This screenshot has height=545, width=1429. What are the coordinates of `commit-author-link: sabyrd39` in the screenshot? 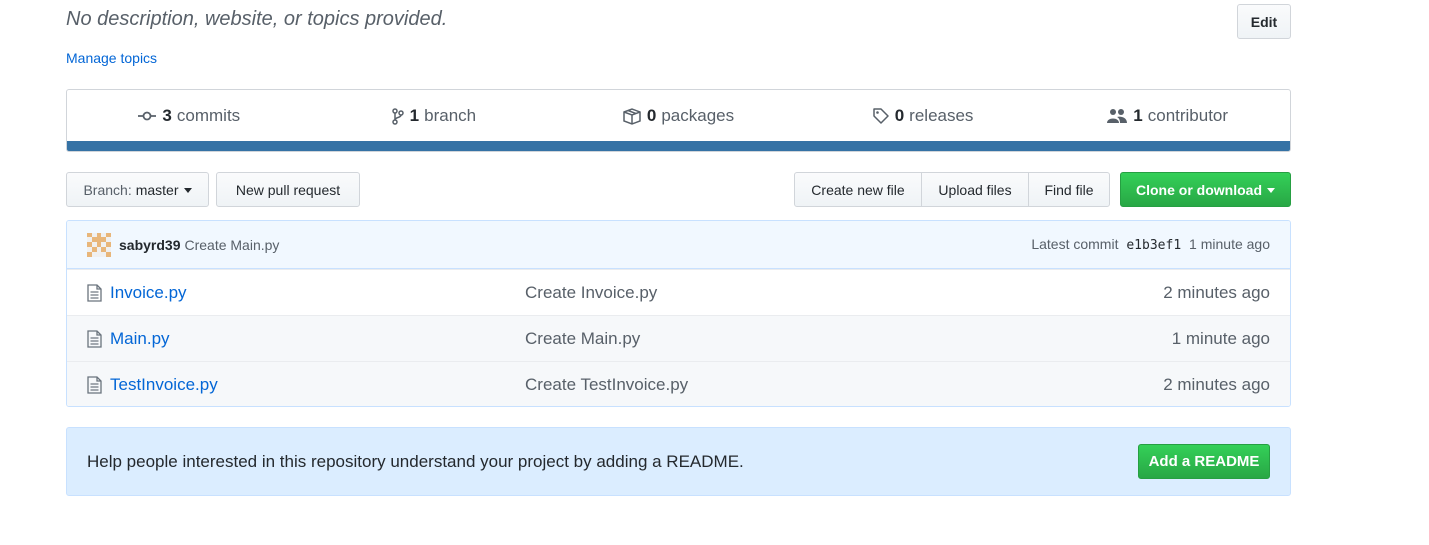 It's located at (149, 245).